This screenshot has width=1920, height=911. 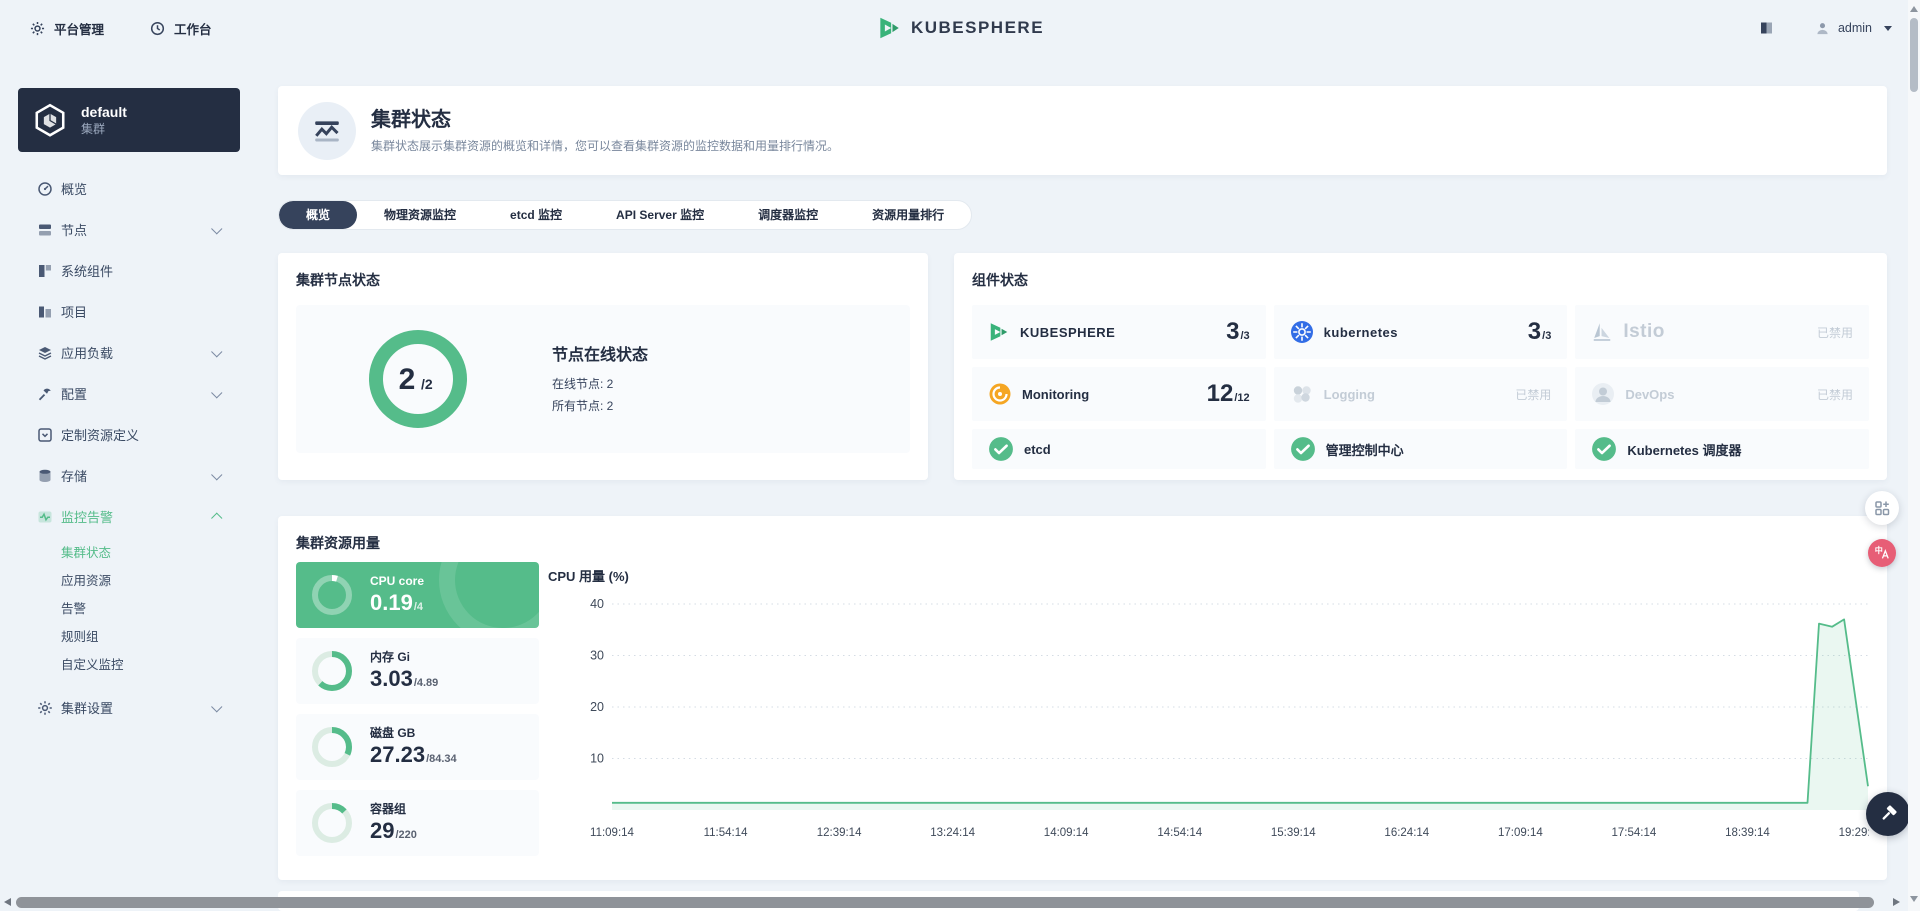 I want to click on sidebar-item-label: 监控告警, so click(x=87, y=517).